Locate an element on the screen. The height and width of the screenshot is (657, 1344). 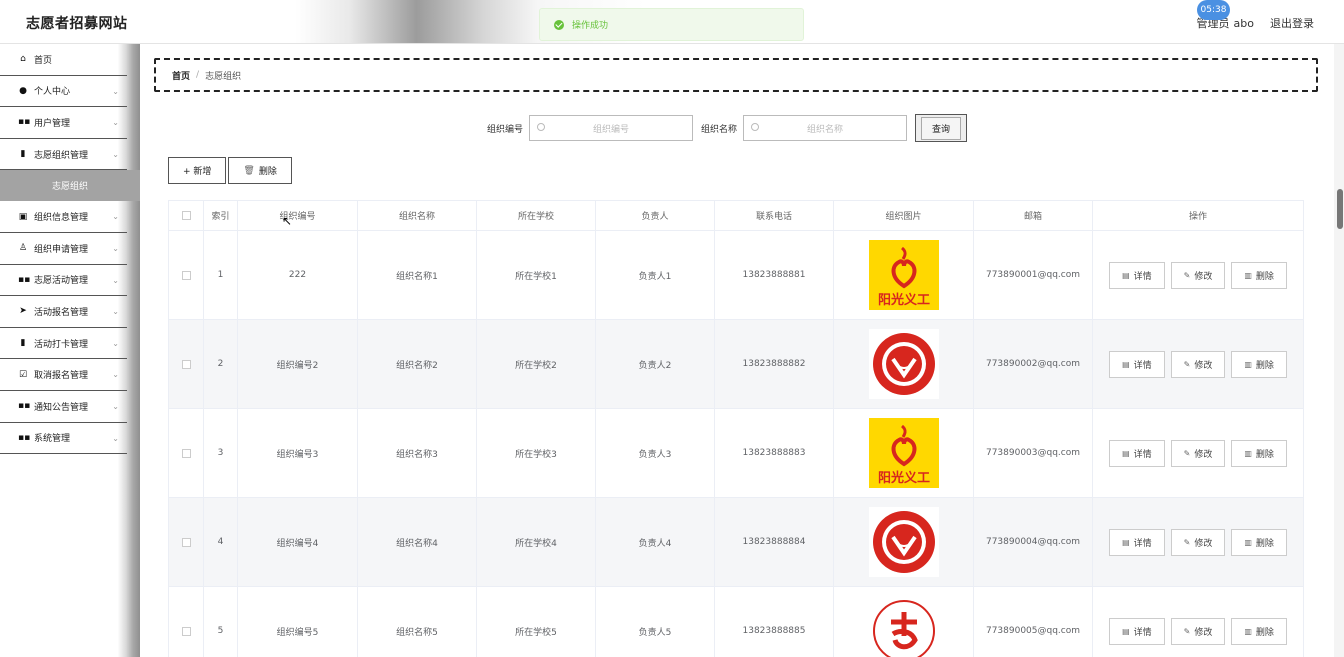
cell-org-code: 组织编号4 is located at coordinates (298, 542).